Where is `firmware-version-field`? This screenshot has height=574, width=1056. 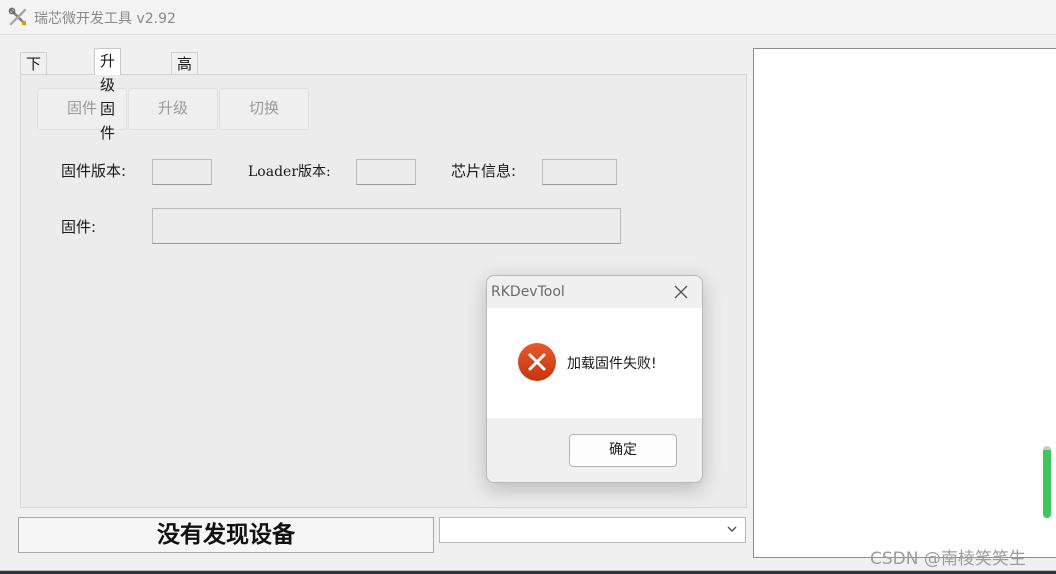
firmware-version-field is located at coordinates (182, 172).